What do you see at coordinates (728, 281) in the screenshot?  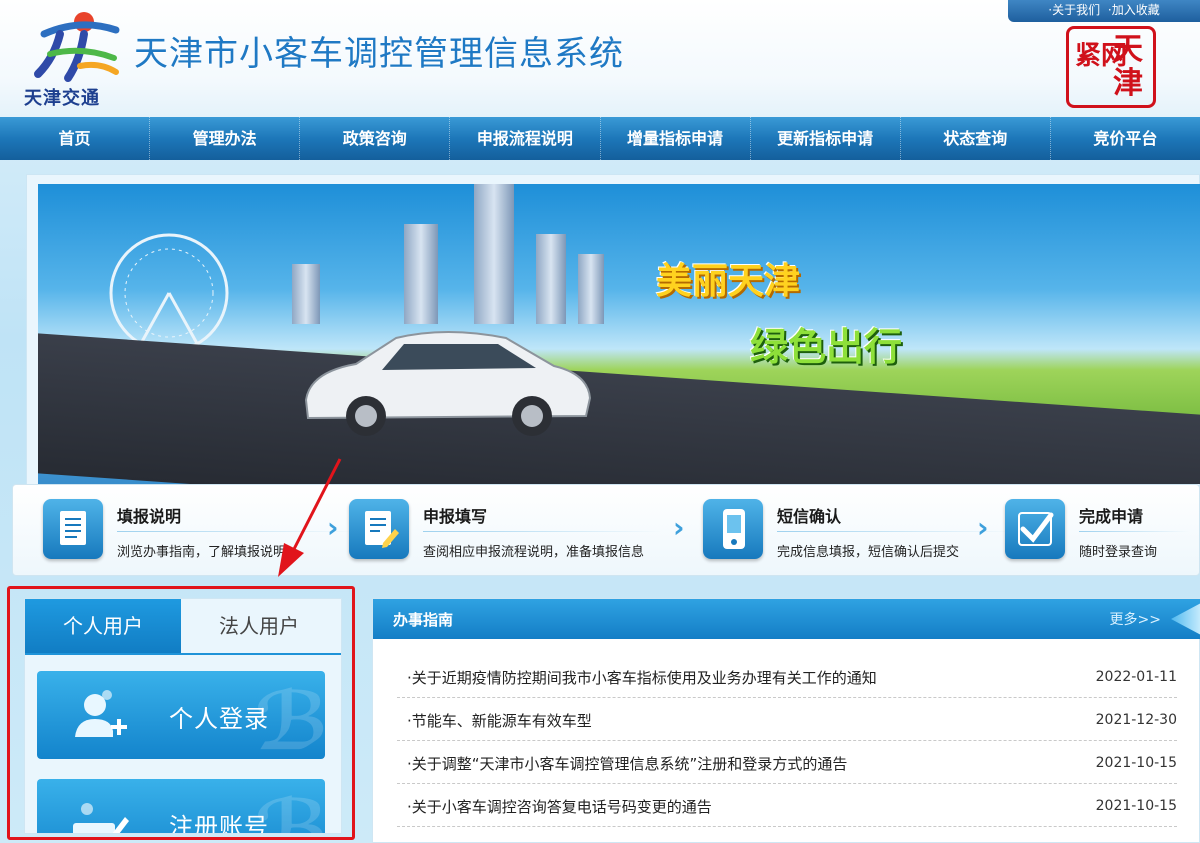 I see `banner-slogan-beautiful-tianjin: 美丽天津` at bounding box center [728, 281].